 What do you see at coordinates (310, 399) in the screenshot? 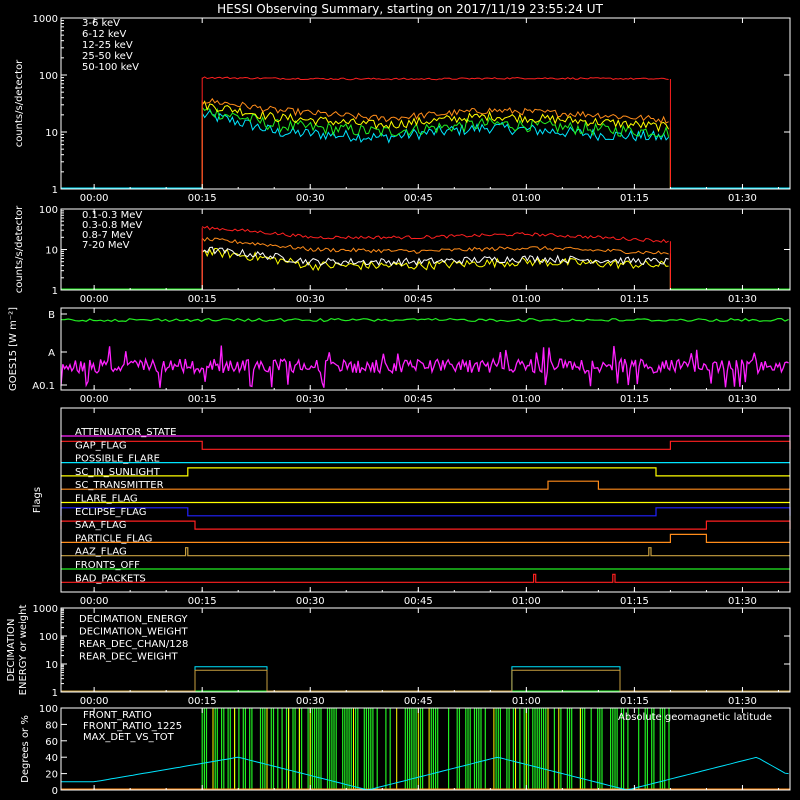
I see `goes-x-tick-label: 00:30` at bounding box center [310, 399].